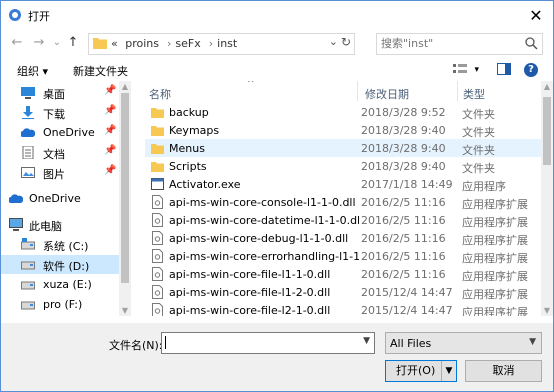 This screenshot has width=554, height=392. Describe the element at coordinates (343, 166) in the screenshot. I see `file-row: Scripts 2018/3/28 9:40 文件夹` at that location.